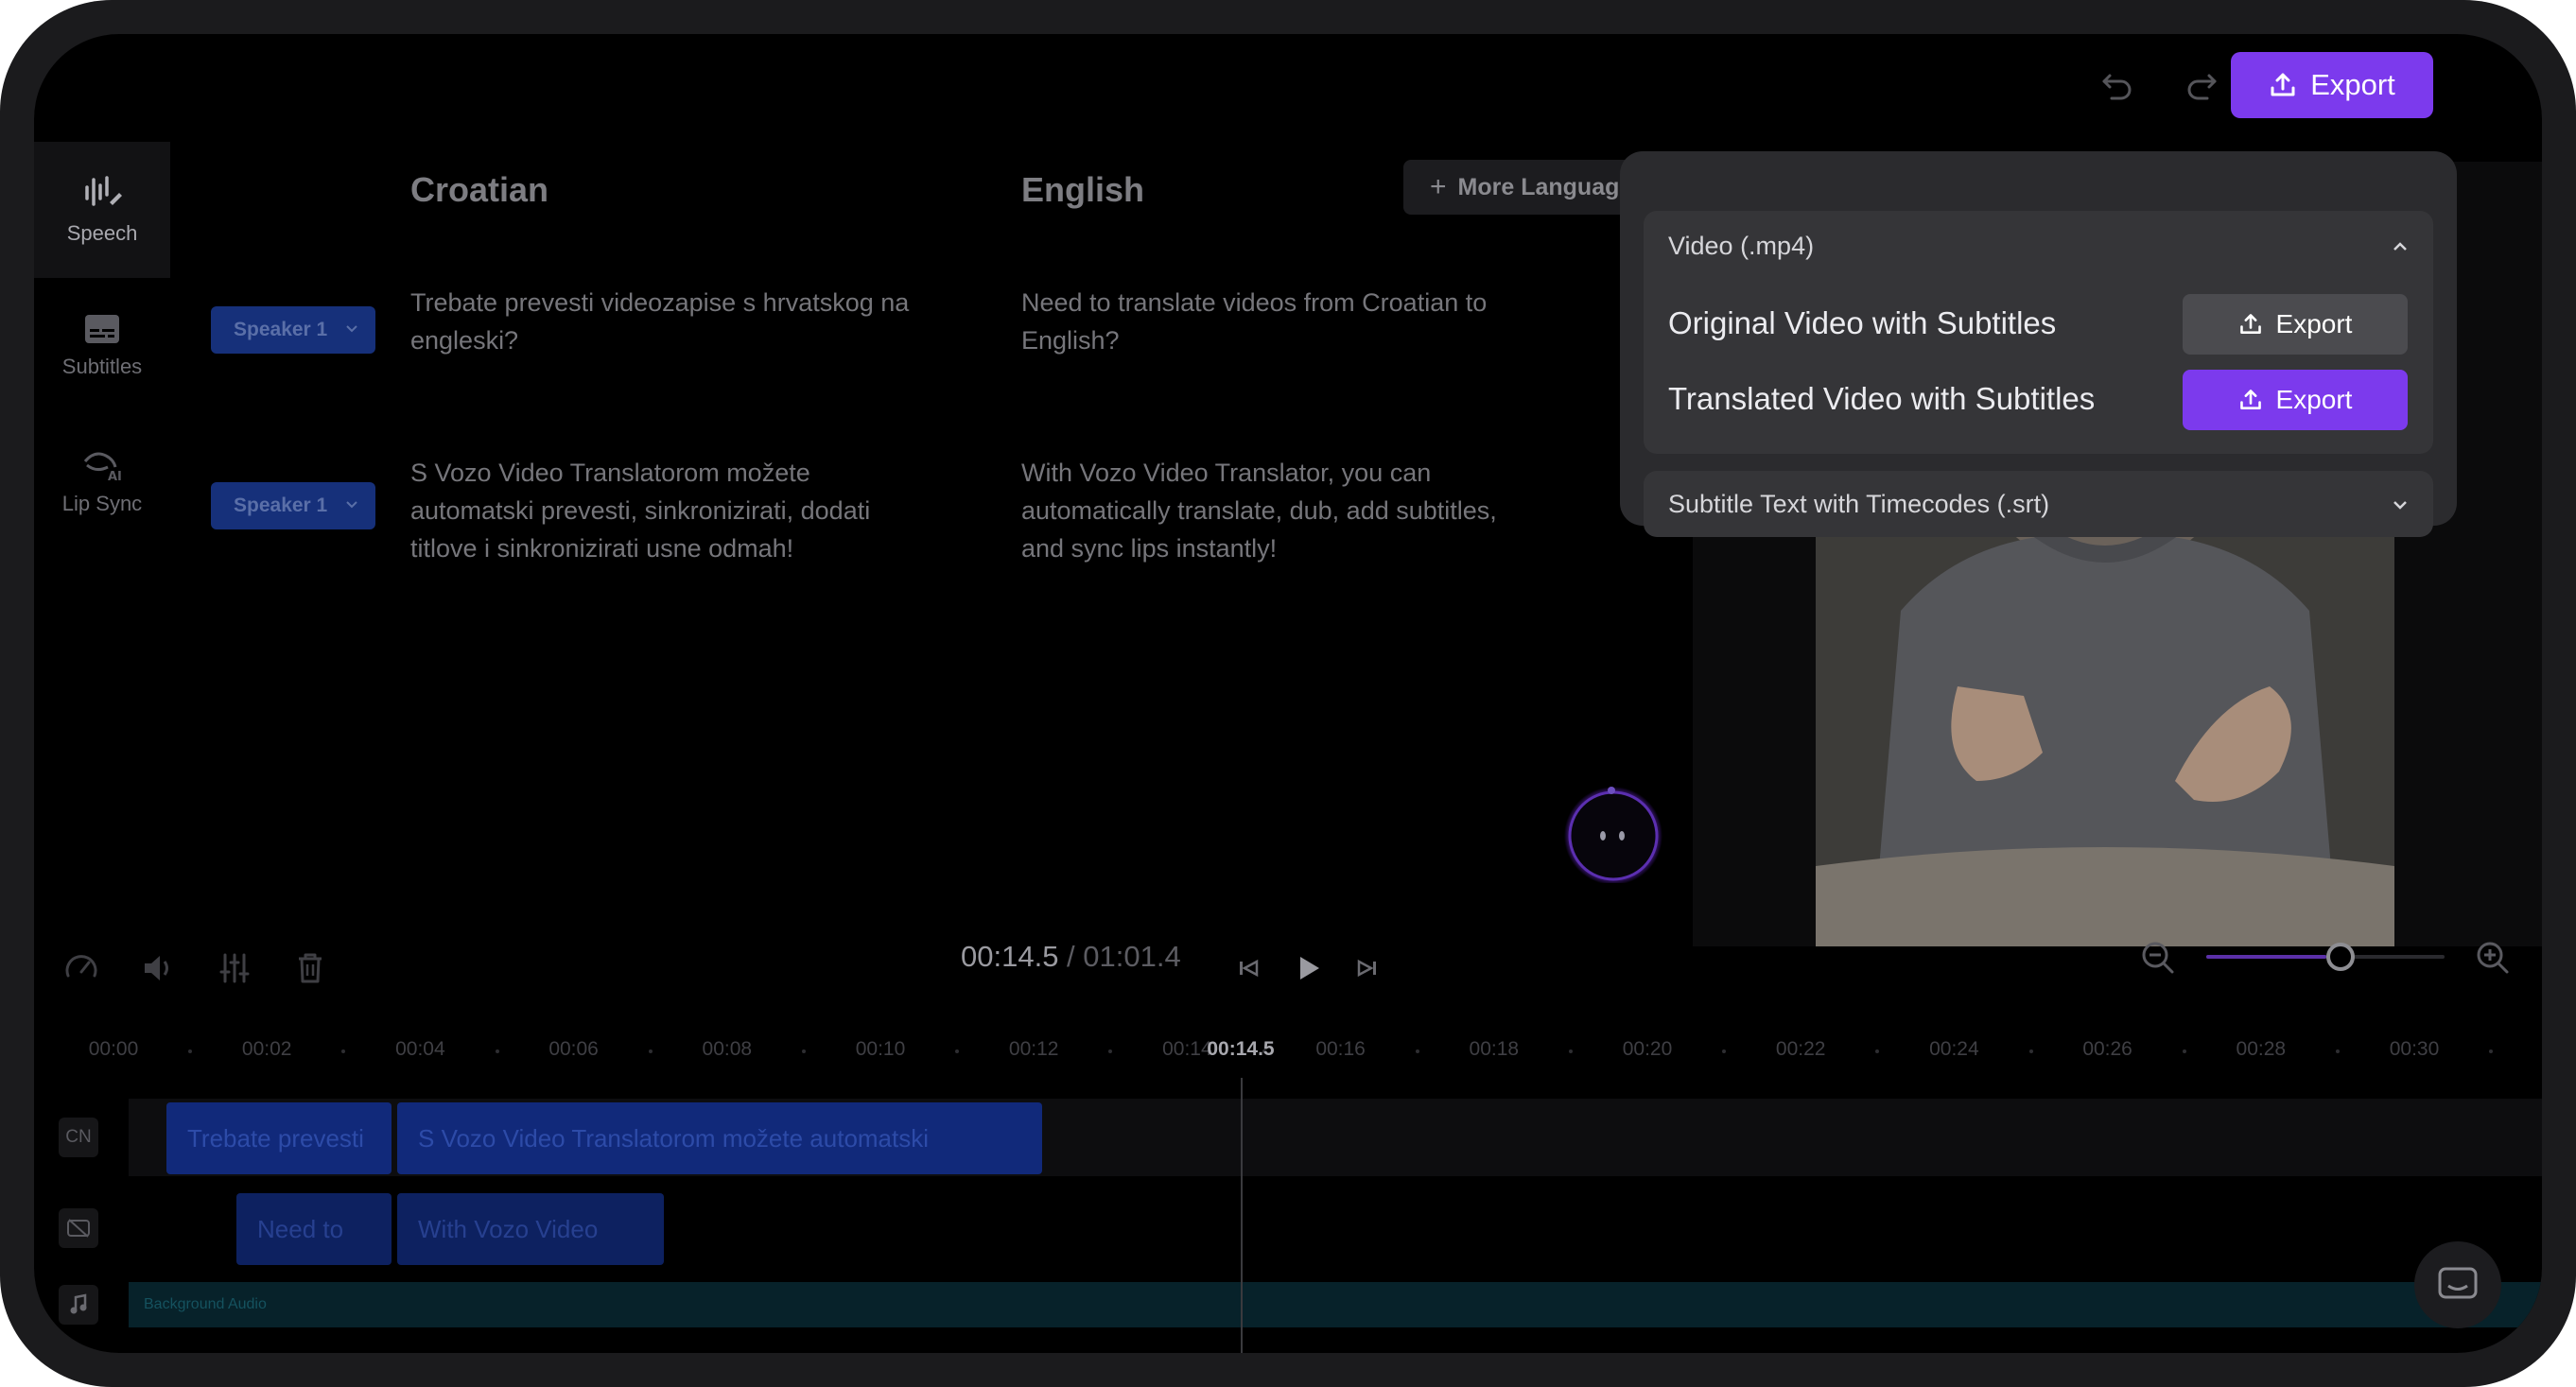  I want to click on sidebar-item-label: Lip Sync, so click(102, 503).